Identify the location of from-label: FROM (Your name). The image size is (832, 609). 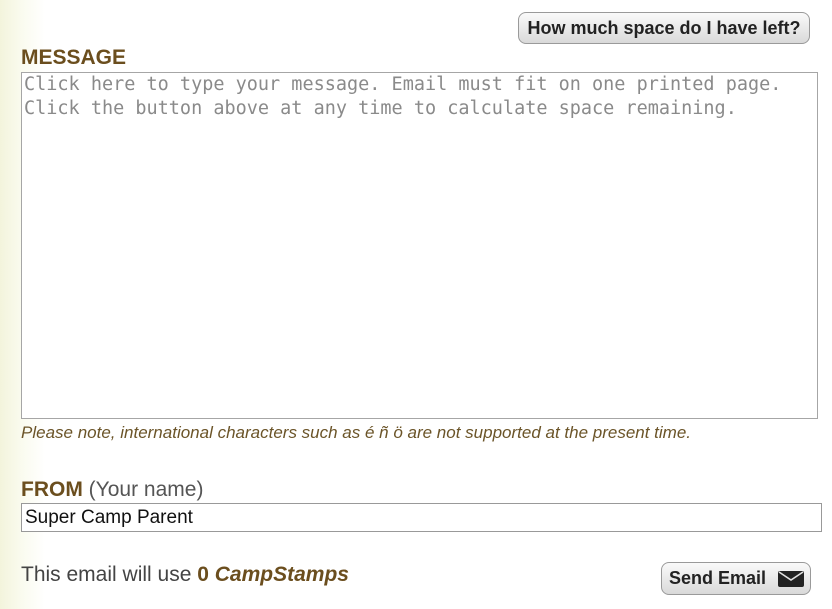
(112, 490).